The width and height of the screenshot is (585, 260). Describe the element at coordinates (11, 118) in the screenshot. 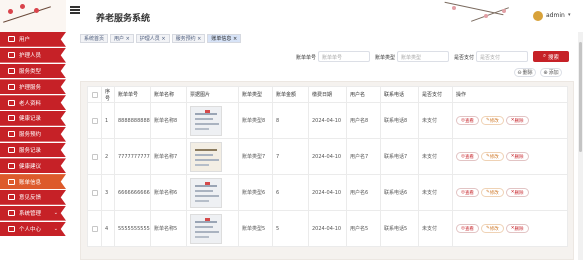

I see `health-icon` at that location.